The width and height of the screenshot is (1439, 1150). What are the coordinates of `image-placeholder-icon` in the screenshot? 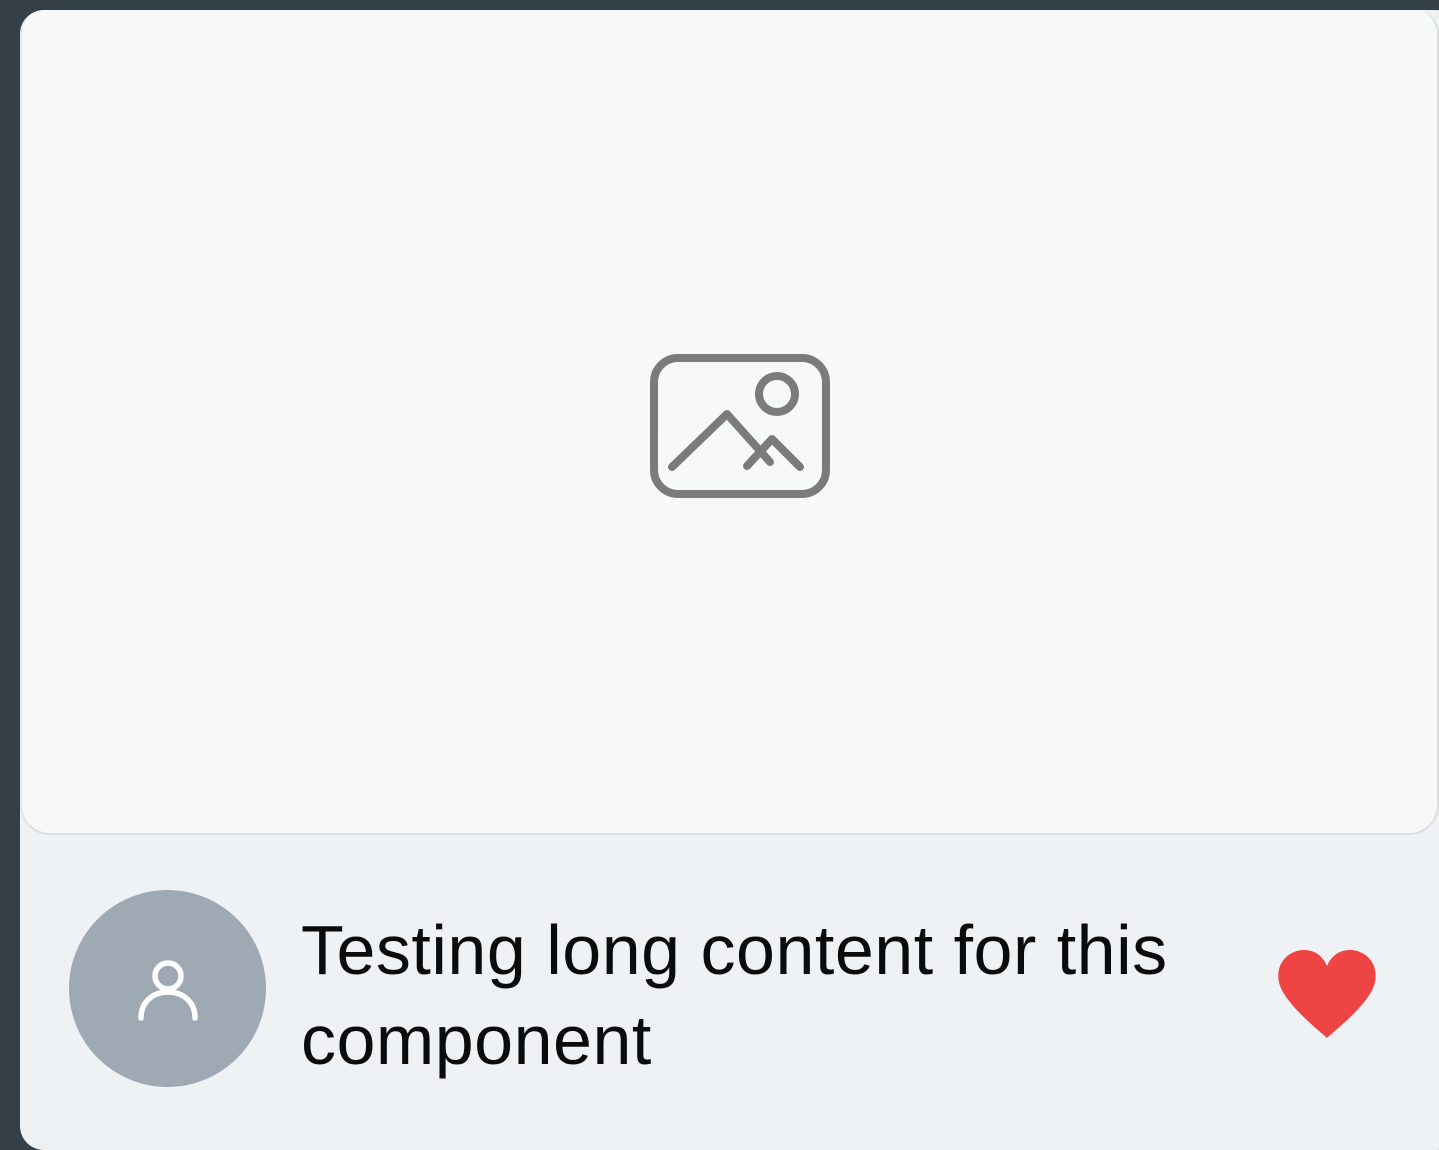 It's located at (740, 426).